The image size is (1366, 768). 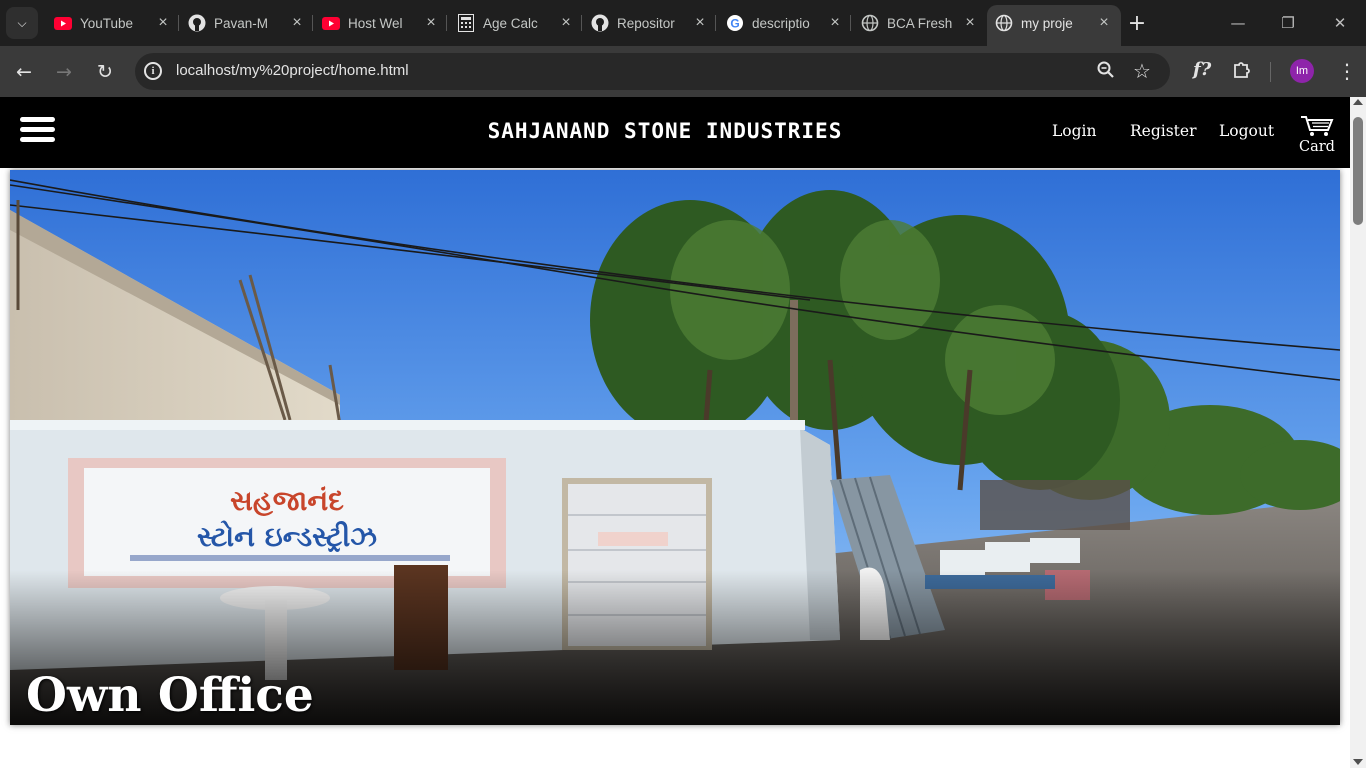 What do you see at coordinates (652, 71) in the screenshot?
I see `address-bar: i localhost/my%20project/home.html ☆` at bounding box center [652, 71].